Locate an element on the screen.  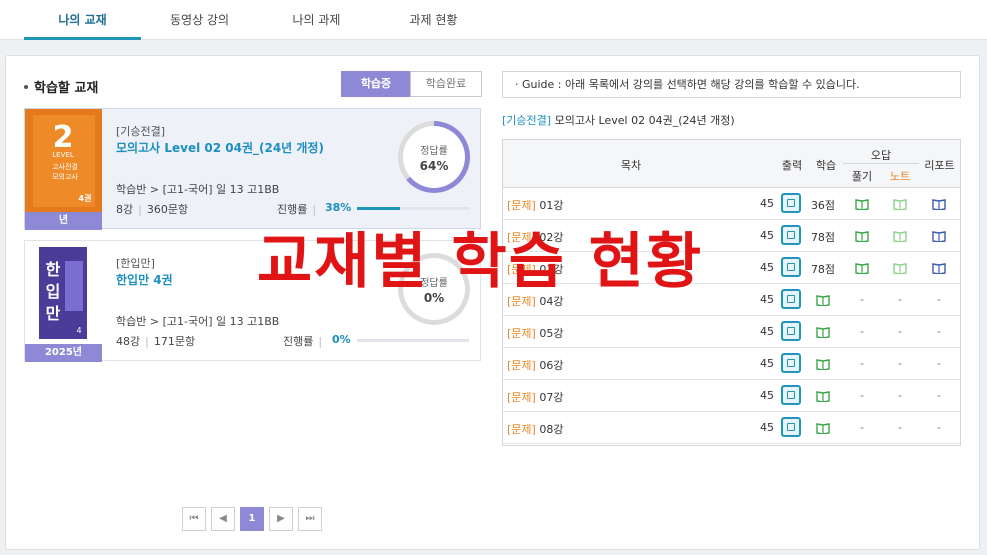
page-first-button: ⏮ is located at coordinates (194, 519).